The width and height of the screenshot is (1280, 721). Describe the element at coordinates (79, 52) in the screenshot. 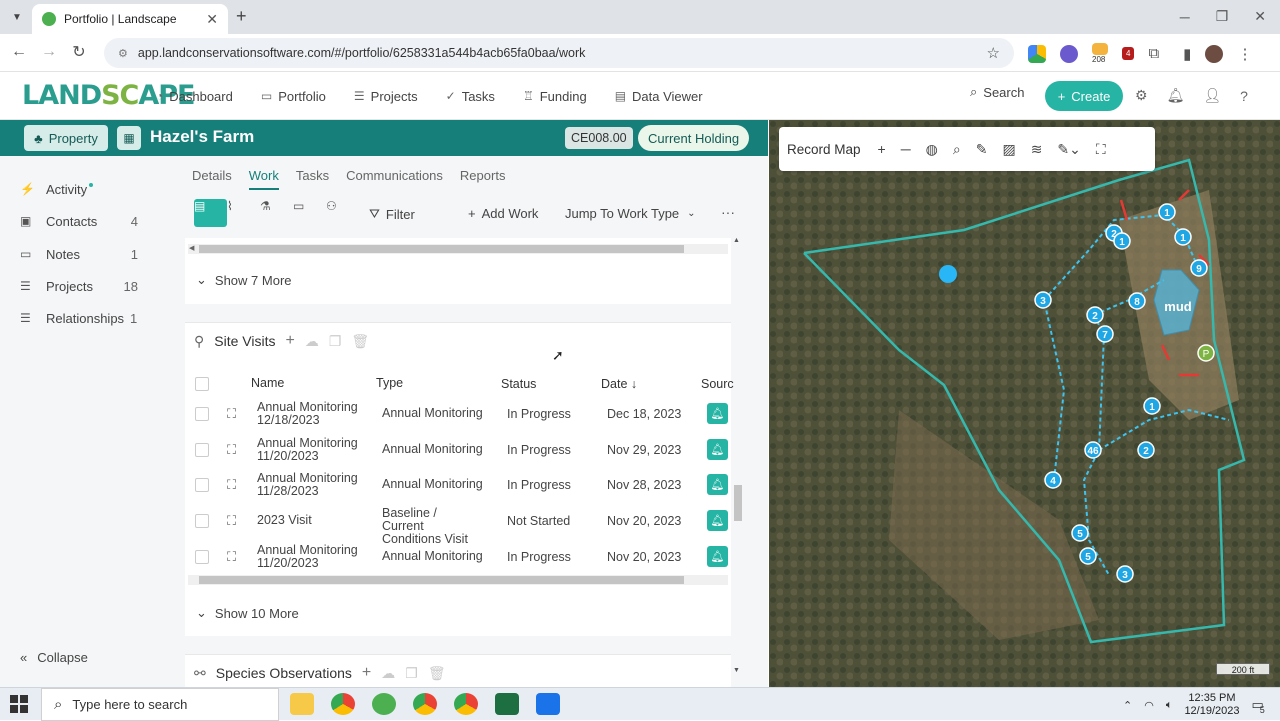

I see `reload-icon: ↻` at that location.